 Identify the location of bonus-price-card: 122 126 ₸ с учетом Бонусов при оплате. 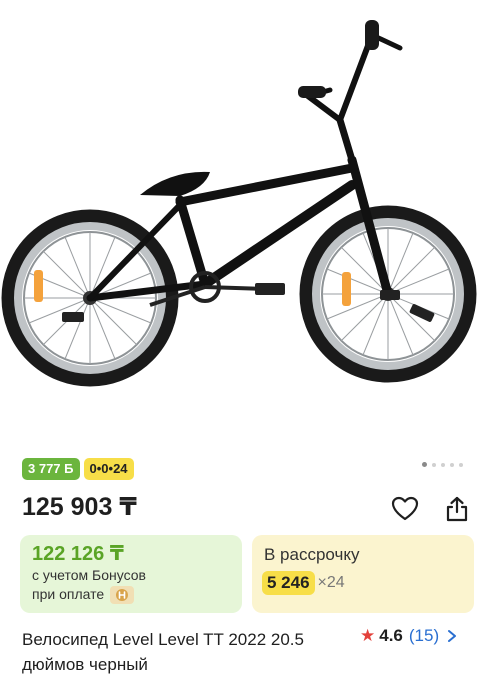
(131, 574).